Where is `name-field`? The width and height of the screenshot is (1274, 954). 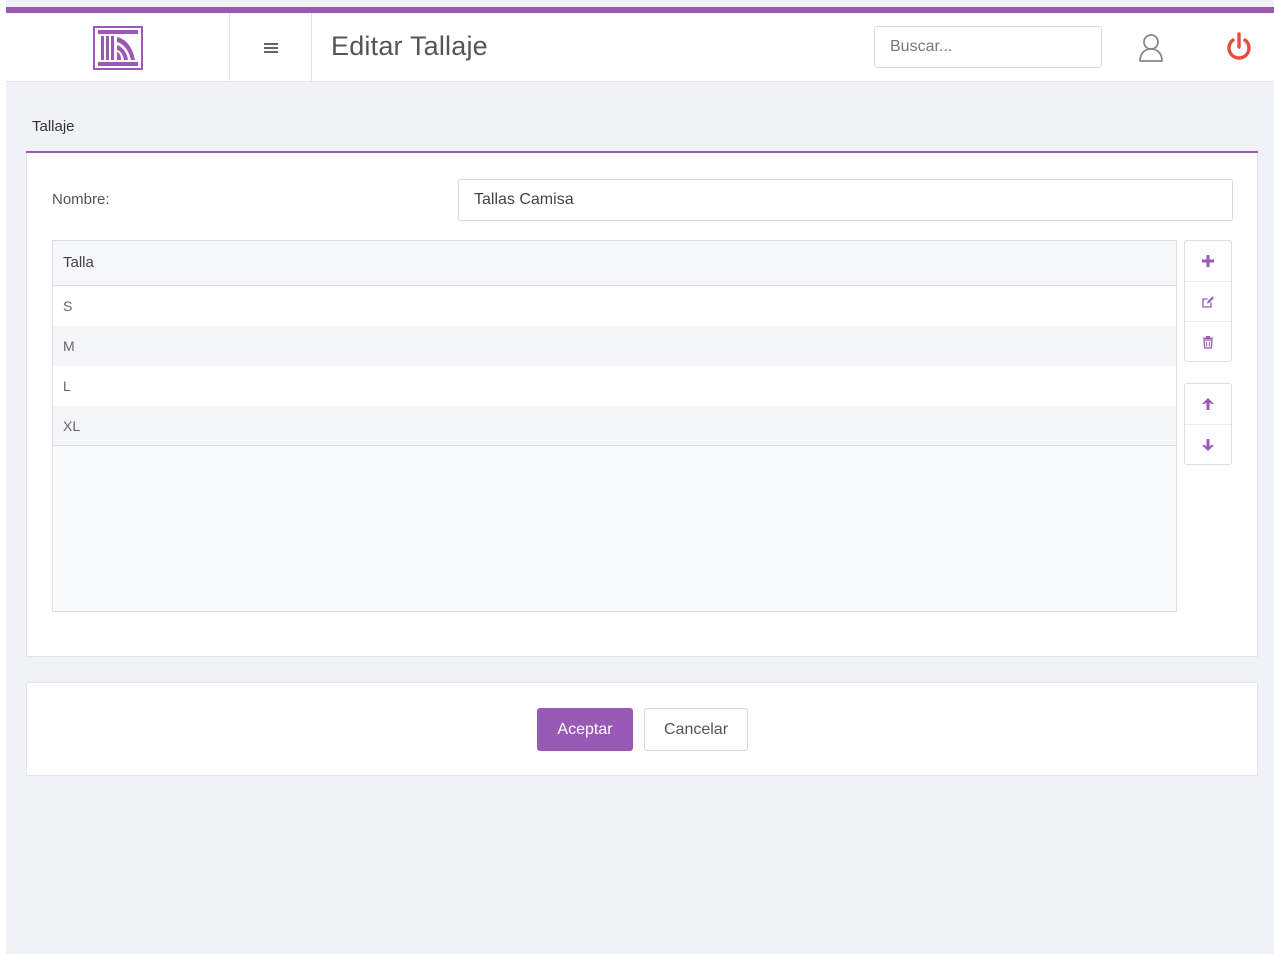
name-field is located at coordinates (845, 200).